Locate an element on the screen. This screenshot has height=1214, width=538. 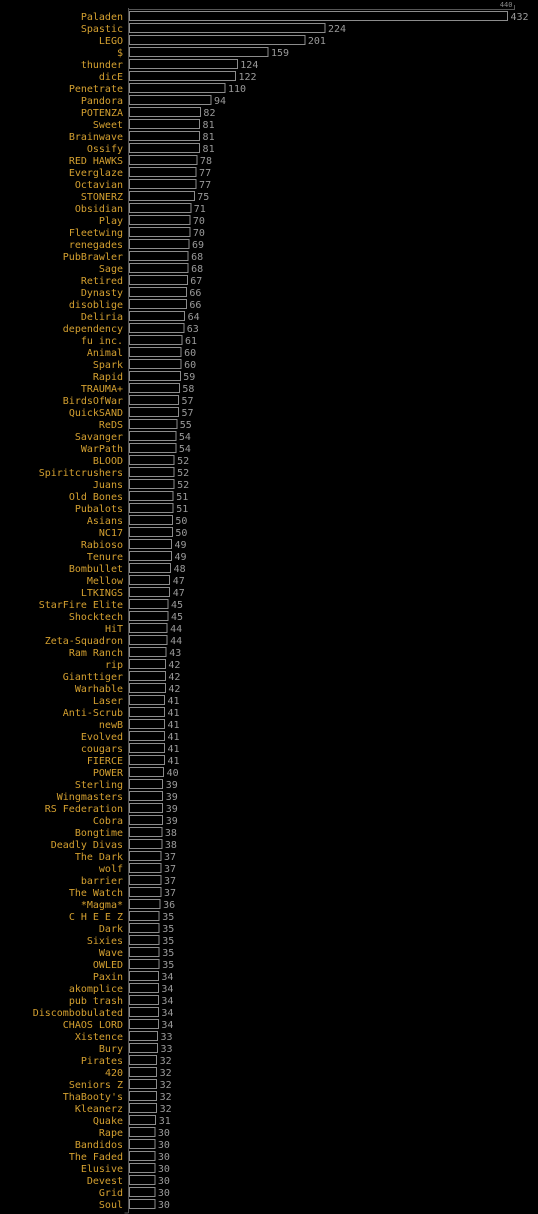
category-label: Rabioso is located at coordinates (102, 545).